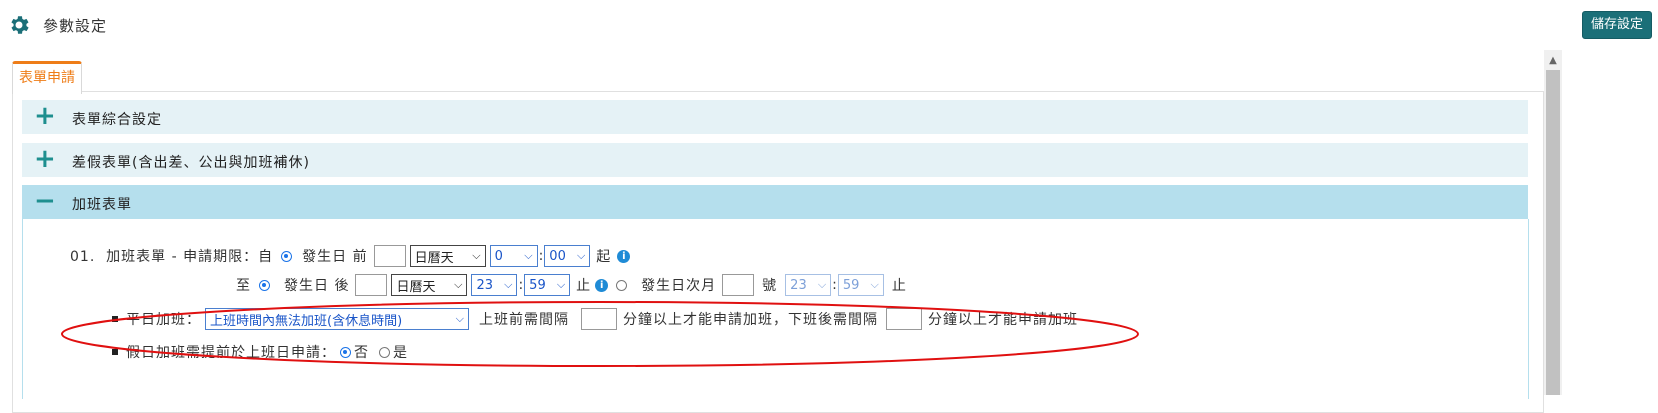 The width and height of the screenshot is (1658, 413). Describe the element at coordinates (45, 201) in the screenshot. I see `collapse-minus-icon: −` at that location.